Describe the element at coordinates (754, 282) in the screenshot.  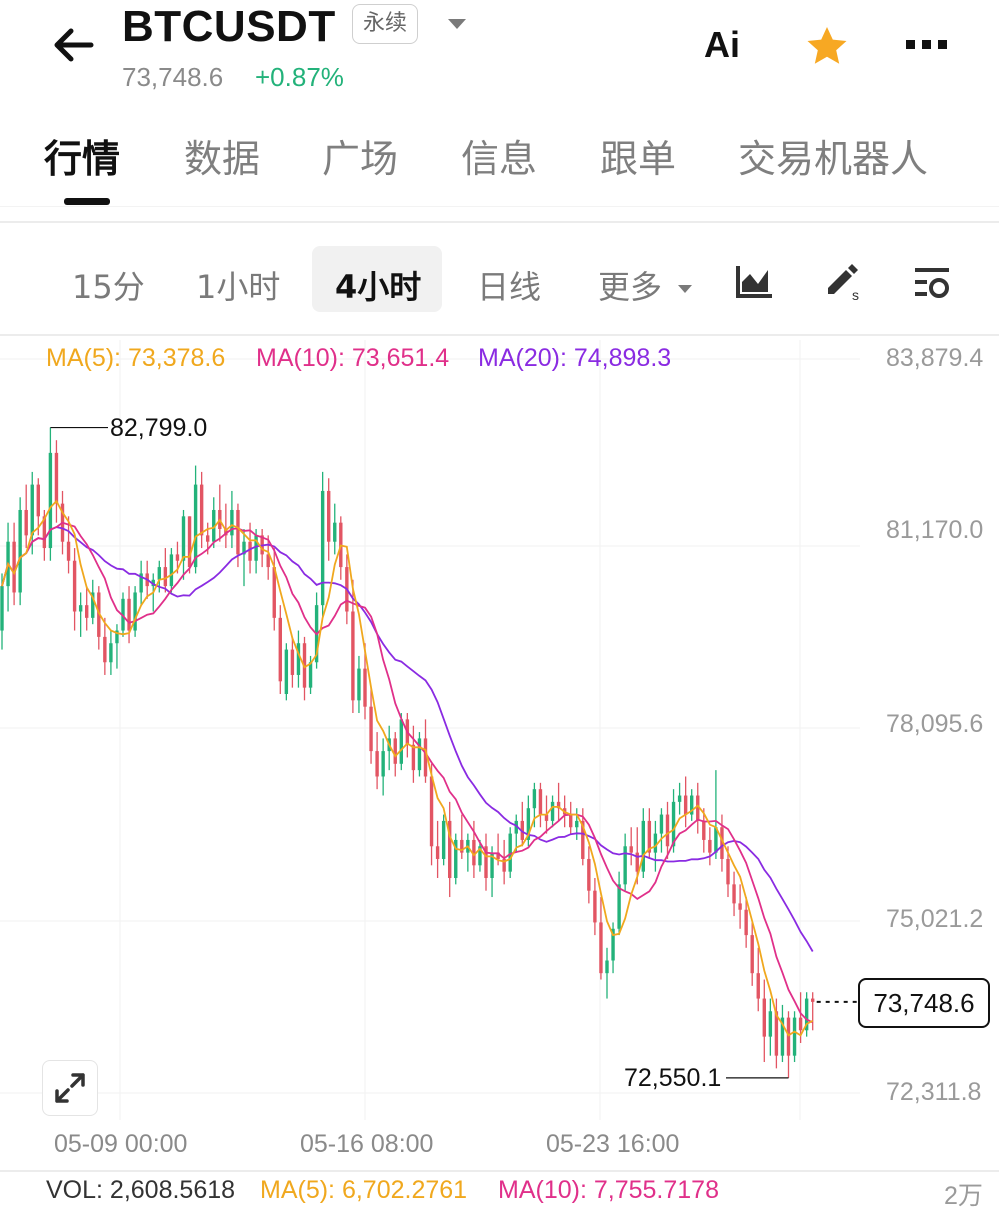
I see `chart-type-icon` at that location.